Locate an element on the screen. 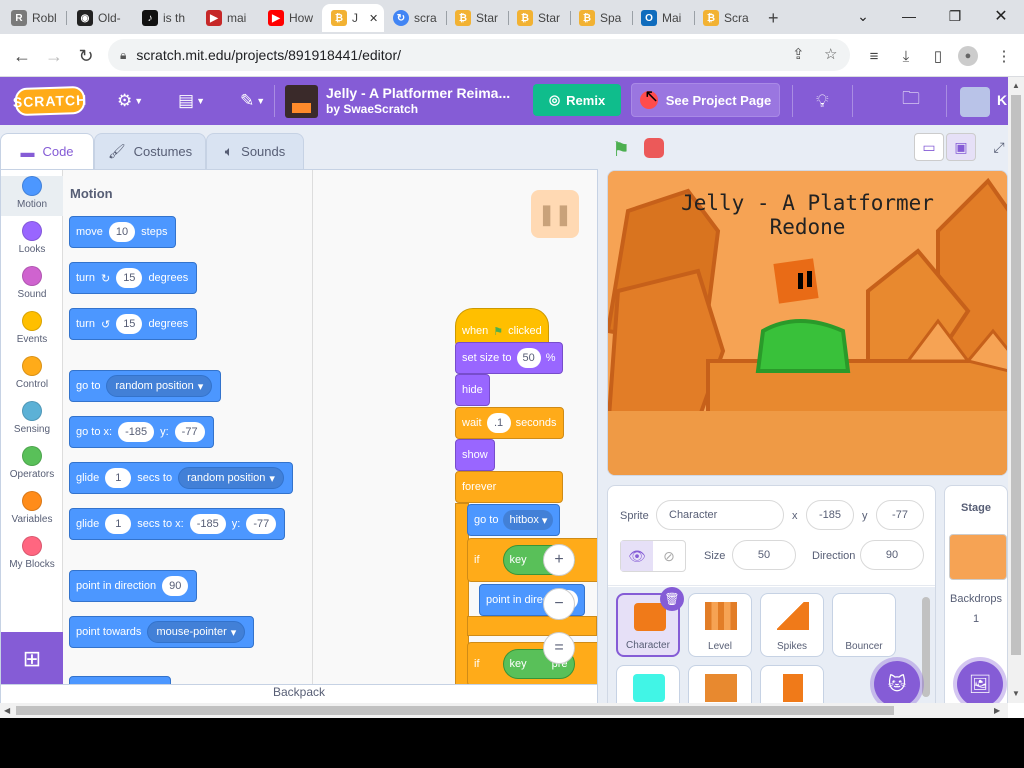  browser-tab-active: ₿ J ✕ is located at coordinates (353, 18).